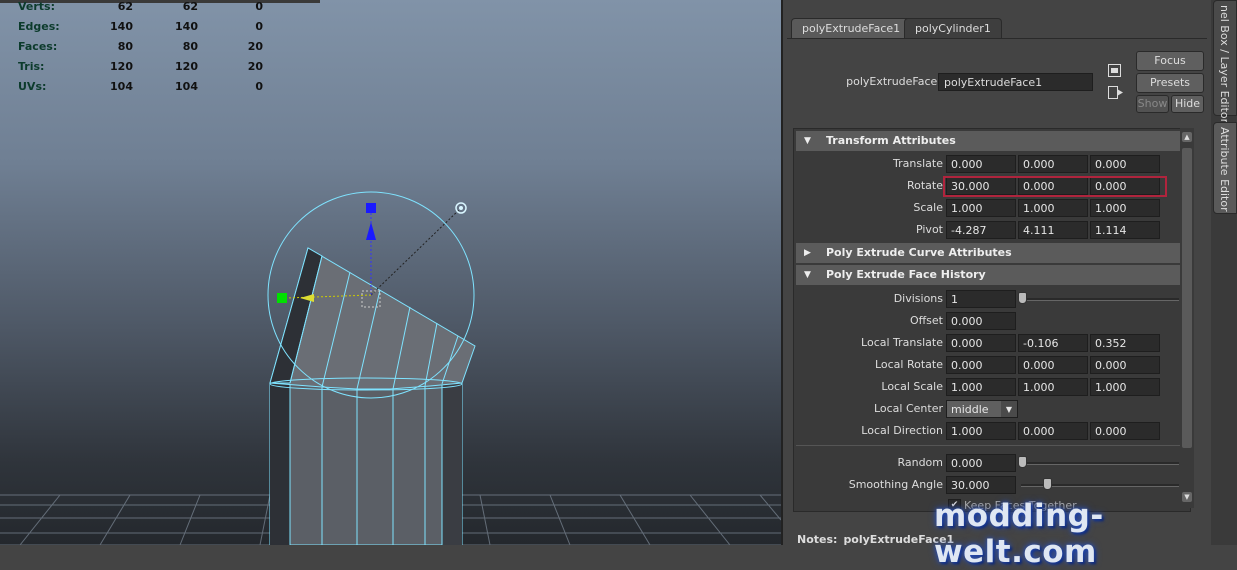 The image size is (1237, 570). I want to click on local-direction-x-field: 1.000, so click(981, 431).